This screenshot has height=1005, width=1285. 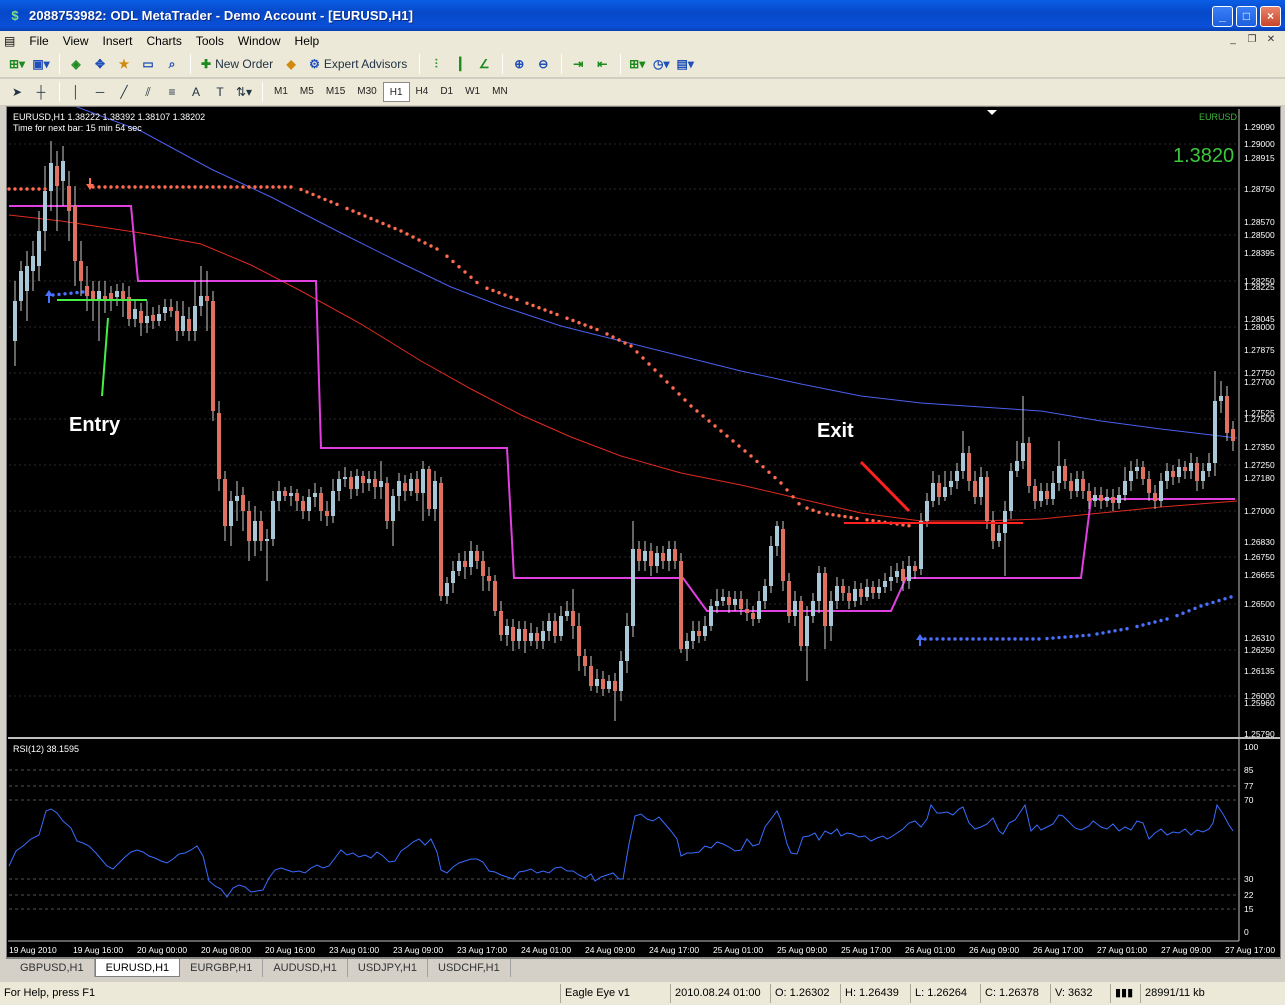 I want to click on candlestick-icon: ┃, so click(x=460, y=64).